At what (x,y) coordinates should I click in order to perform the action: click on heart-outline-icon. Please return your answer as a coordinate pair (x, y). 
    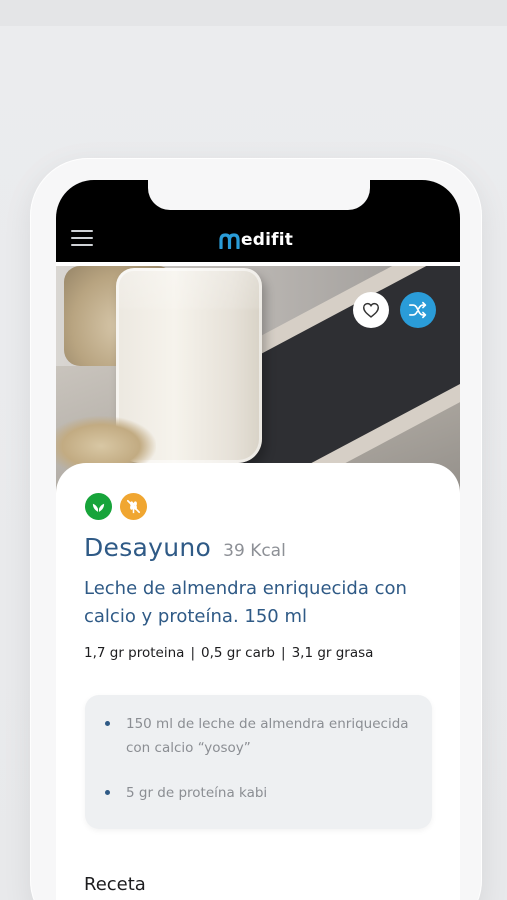
    Looking at the image, I should click on (371, 310).